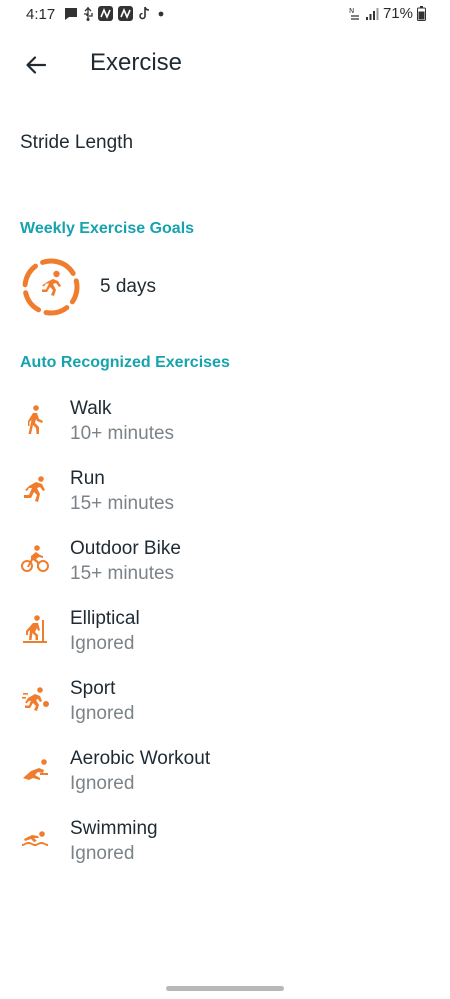  I want to click on elliptical-icon, so click(35, 629).